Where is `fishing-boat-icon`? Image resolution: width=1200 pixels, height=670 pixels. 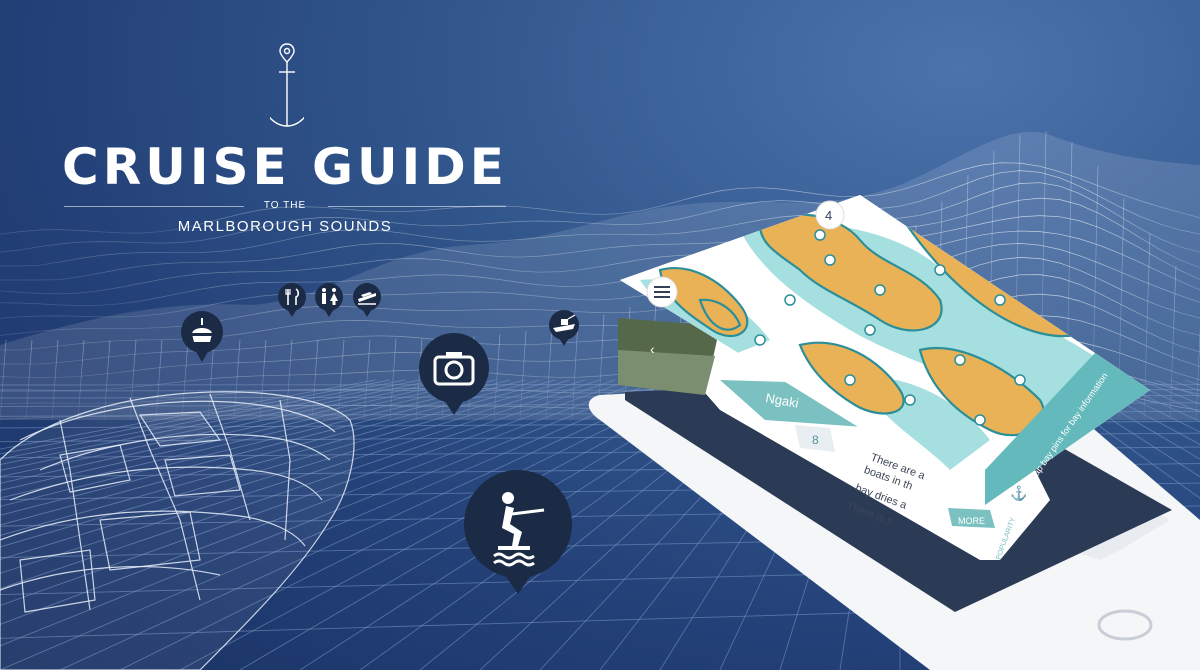
fishing-boat-icon is located at coordinates (564, 329).